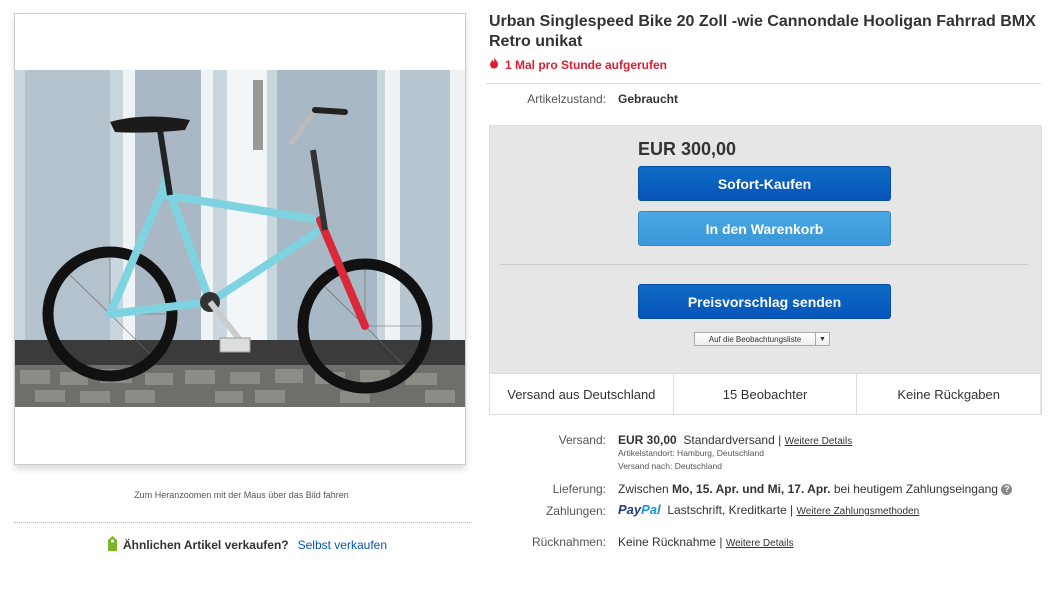 The image size is (1052, 597). Describe the element at coordinates (112, 545) in the screenshot. I see `sell-tag-icon` at that location.